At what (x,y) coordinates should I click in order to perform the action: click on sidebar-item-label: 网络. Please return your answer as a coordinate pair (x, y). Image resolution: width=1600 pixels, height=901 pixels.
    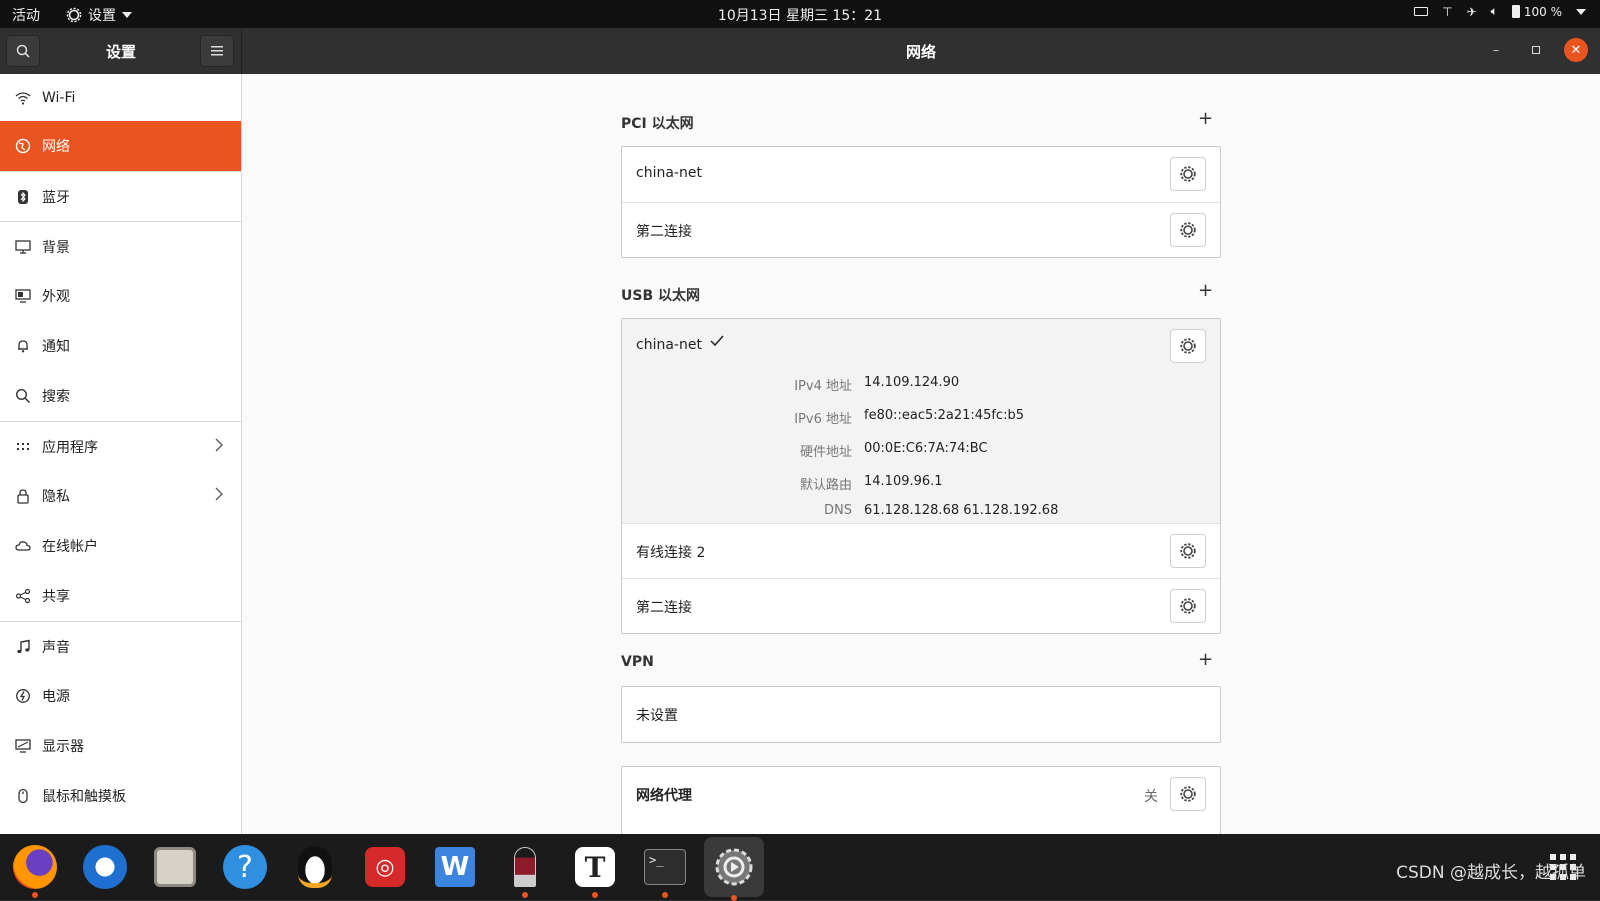
    Looking at the image, I should click on (56, 147).